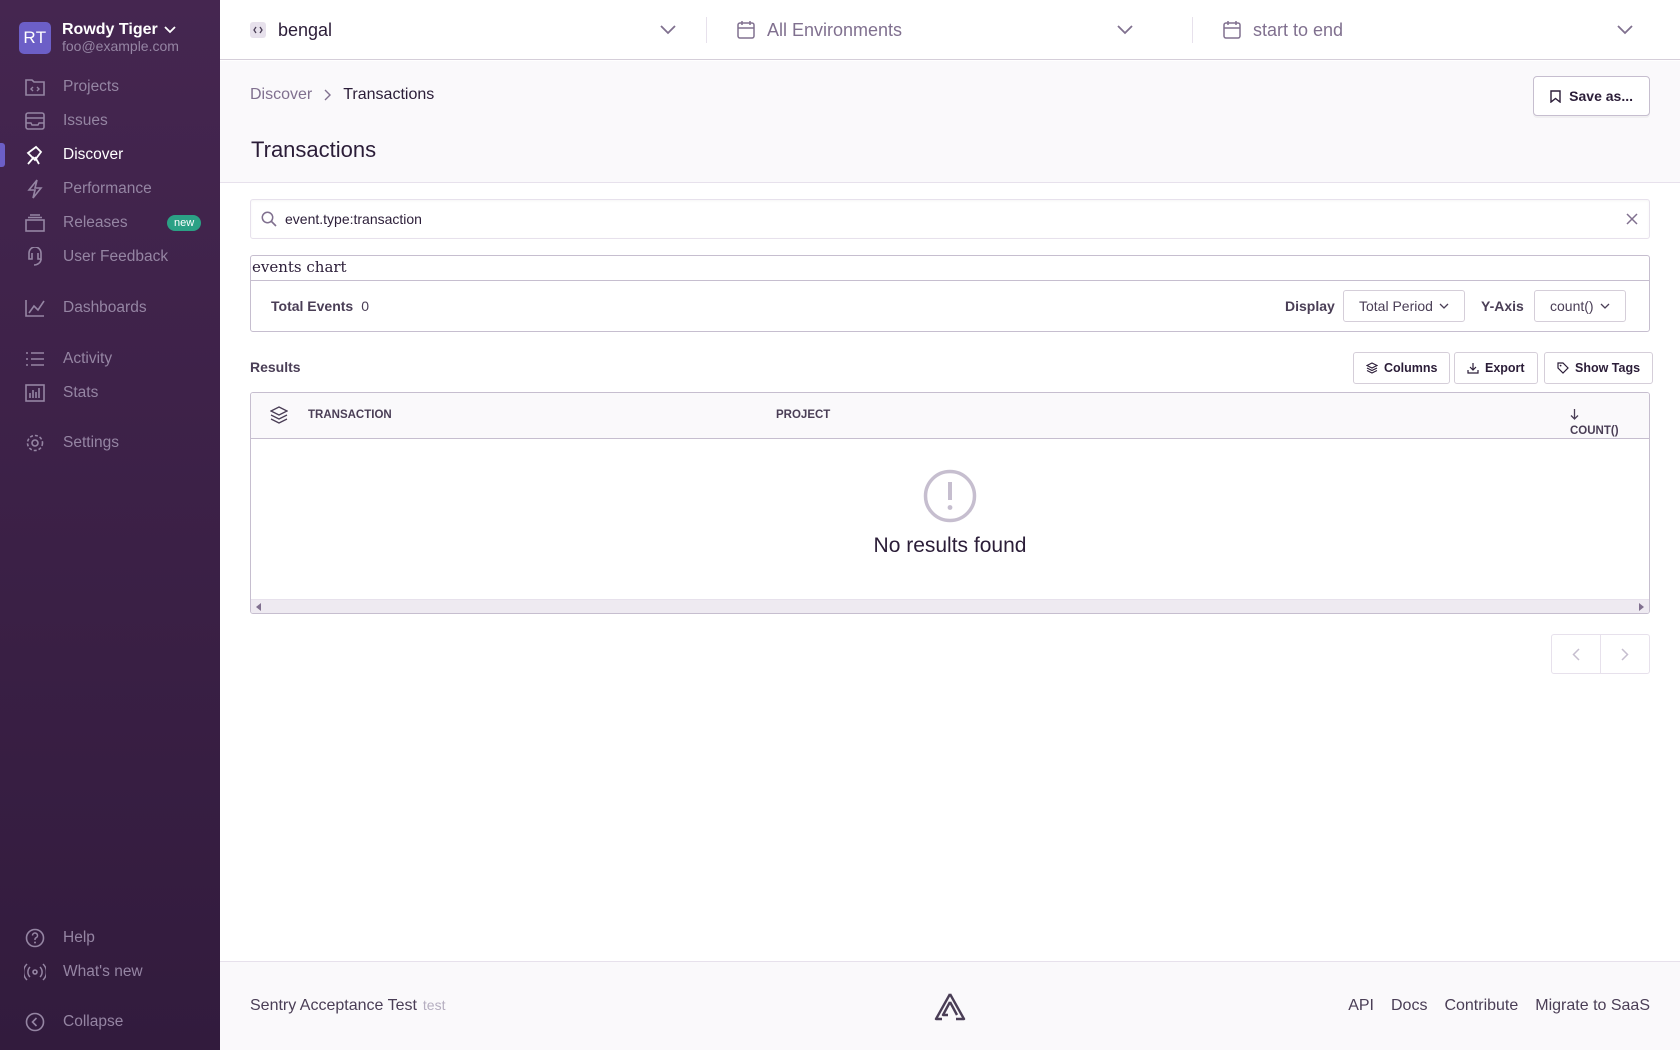 Image resolution: width=1680 pixels, height=1050 pixels. I want to click on sidebar-item-label: Issues, so click(85, 120).